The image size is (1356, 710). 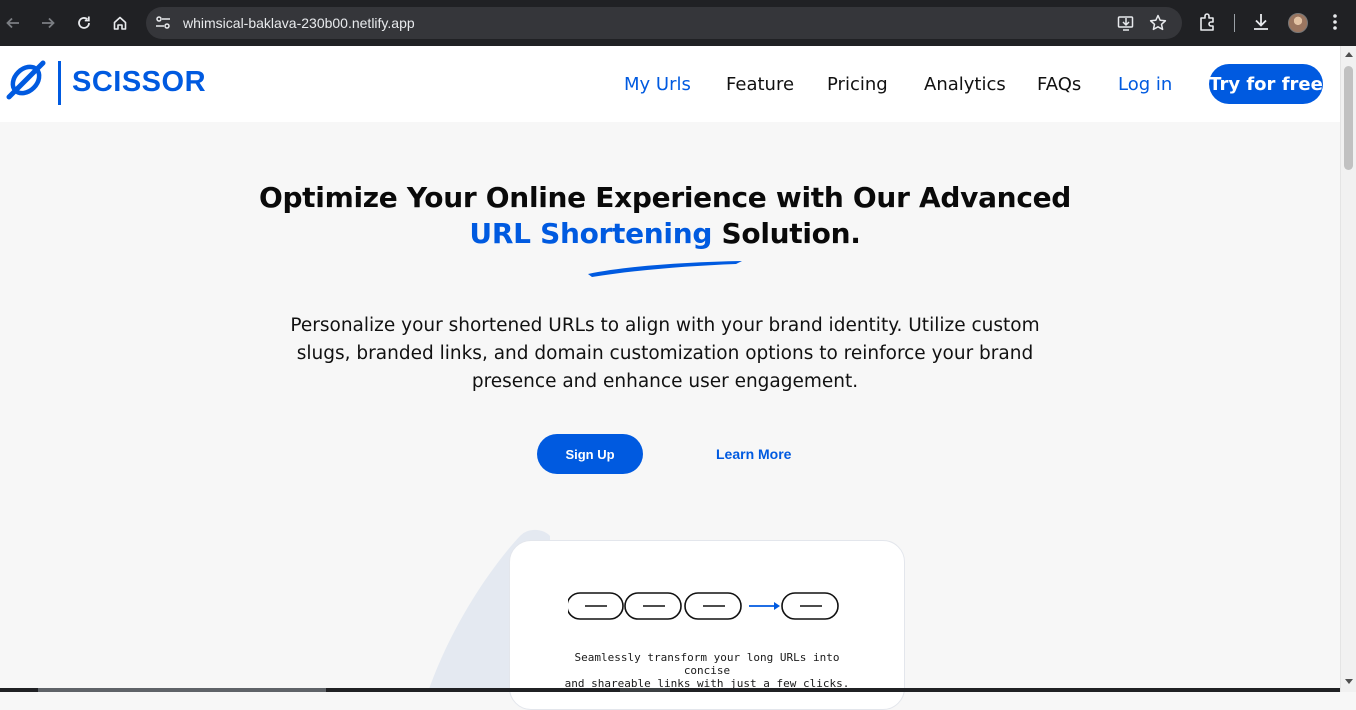 I want to click on hero-title-accent: URL Shortening, so click(x=591, y=233).